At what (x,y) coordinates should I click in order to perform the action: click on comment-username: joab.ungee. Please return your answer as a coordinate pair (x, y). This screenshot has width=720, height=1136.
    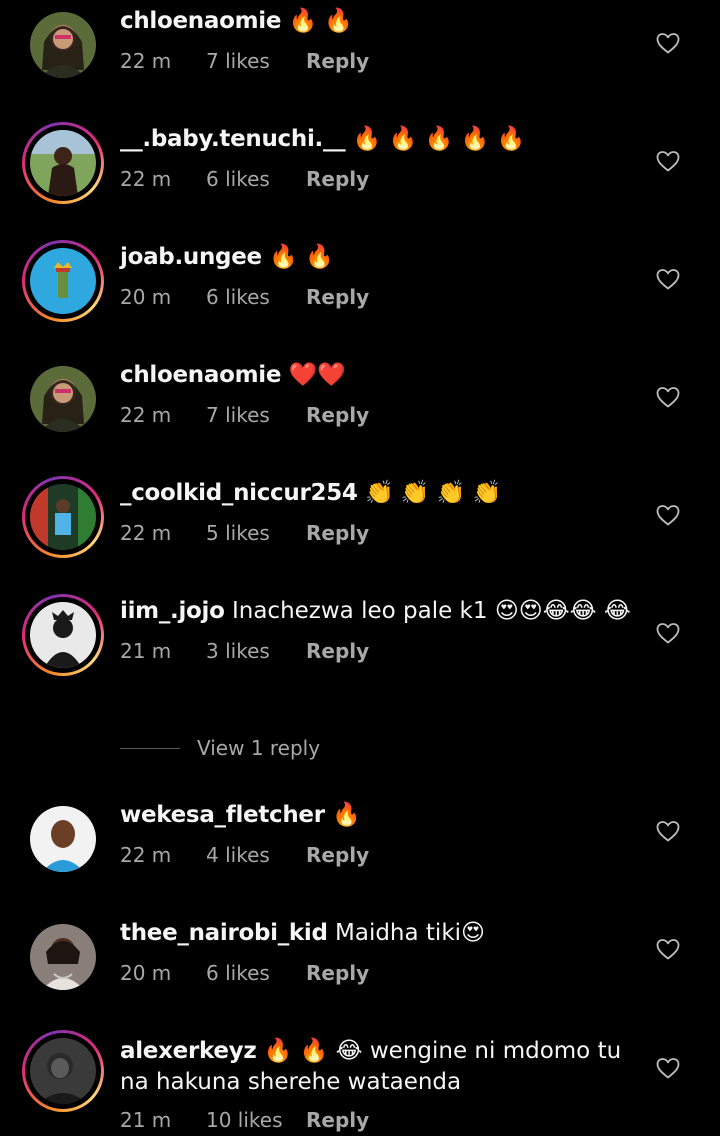
    Looking at the image, I should click on (191, 257).